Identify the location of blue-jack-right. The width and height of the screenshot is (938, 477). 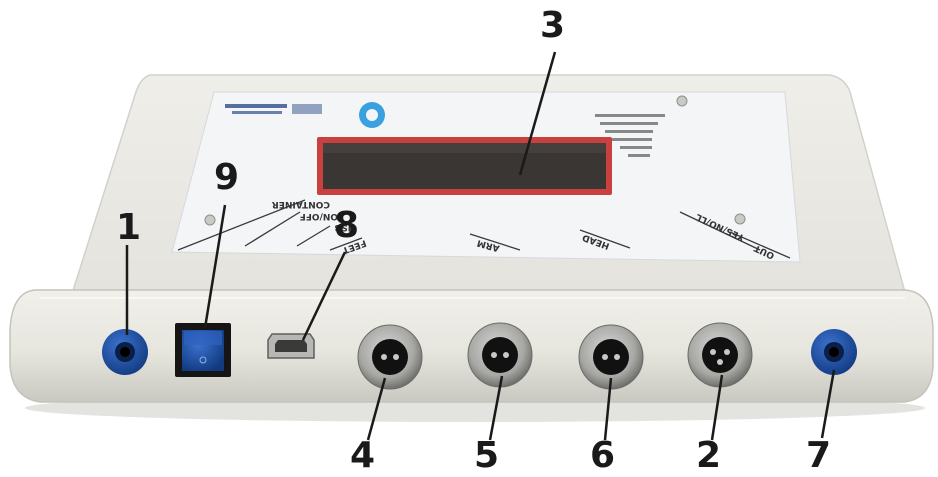
(834, 352).